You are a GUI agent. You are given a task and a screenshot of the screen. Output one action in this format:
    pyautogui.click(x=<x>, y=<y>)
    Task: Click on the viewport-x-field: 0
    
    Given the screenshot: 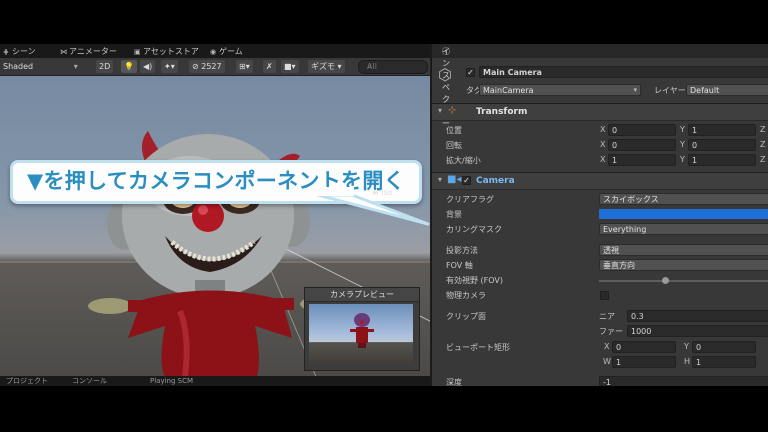 What is the action you would take?
    pyautogui.click(x=644, y=347)
    